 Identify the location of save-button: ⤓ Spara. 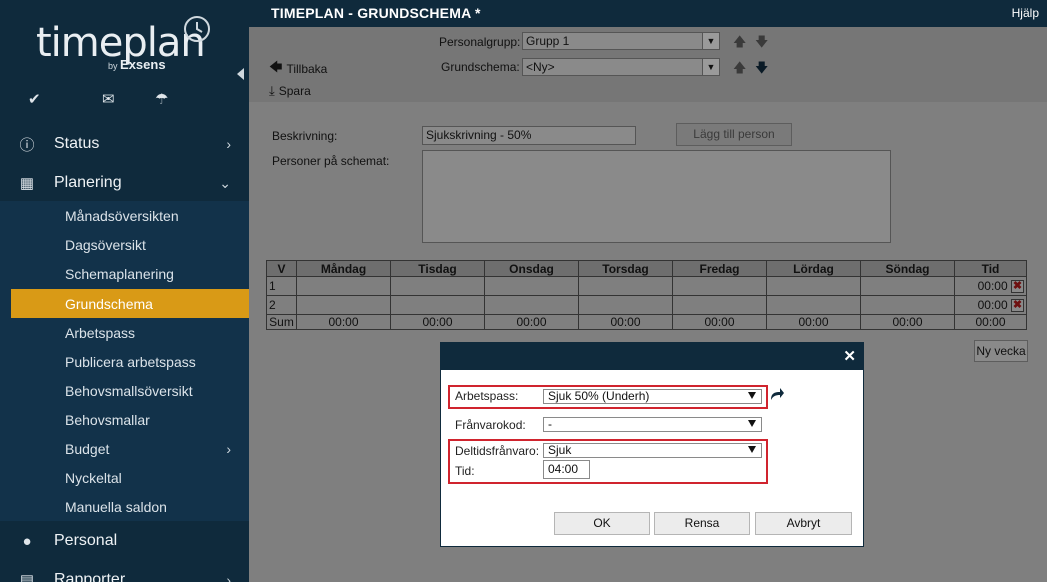
(290, 91).